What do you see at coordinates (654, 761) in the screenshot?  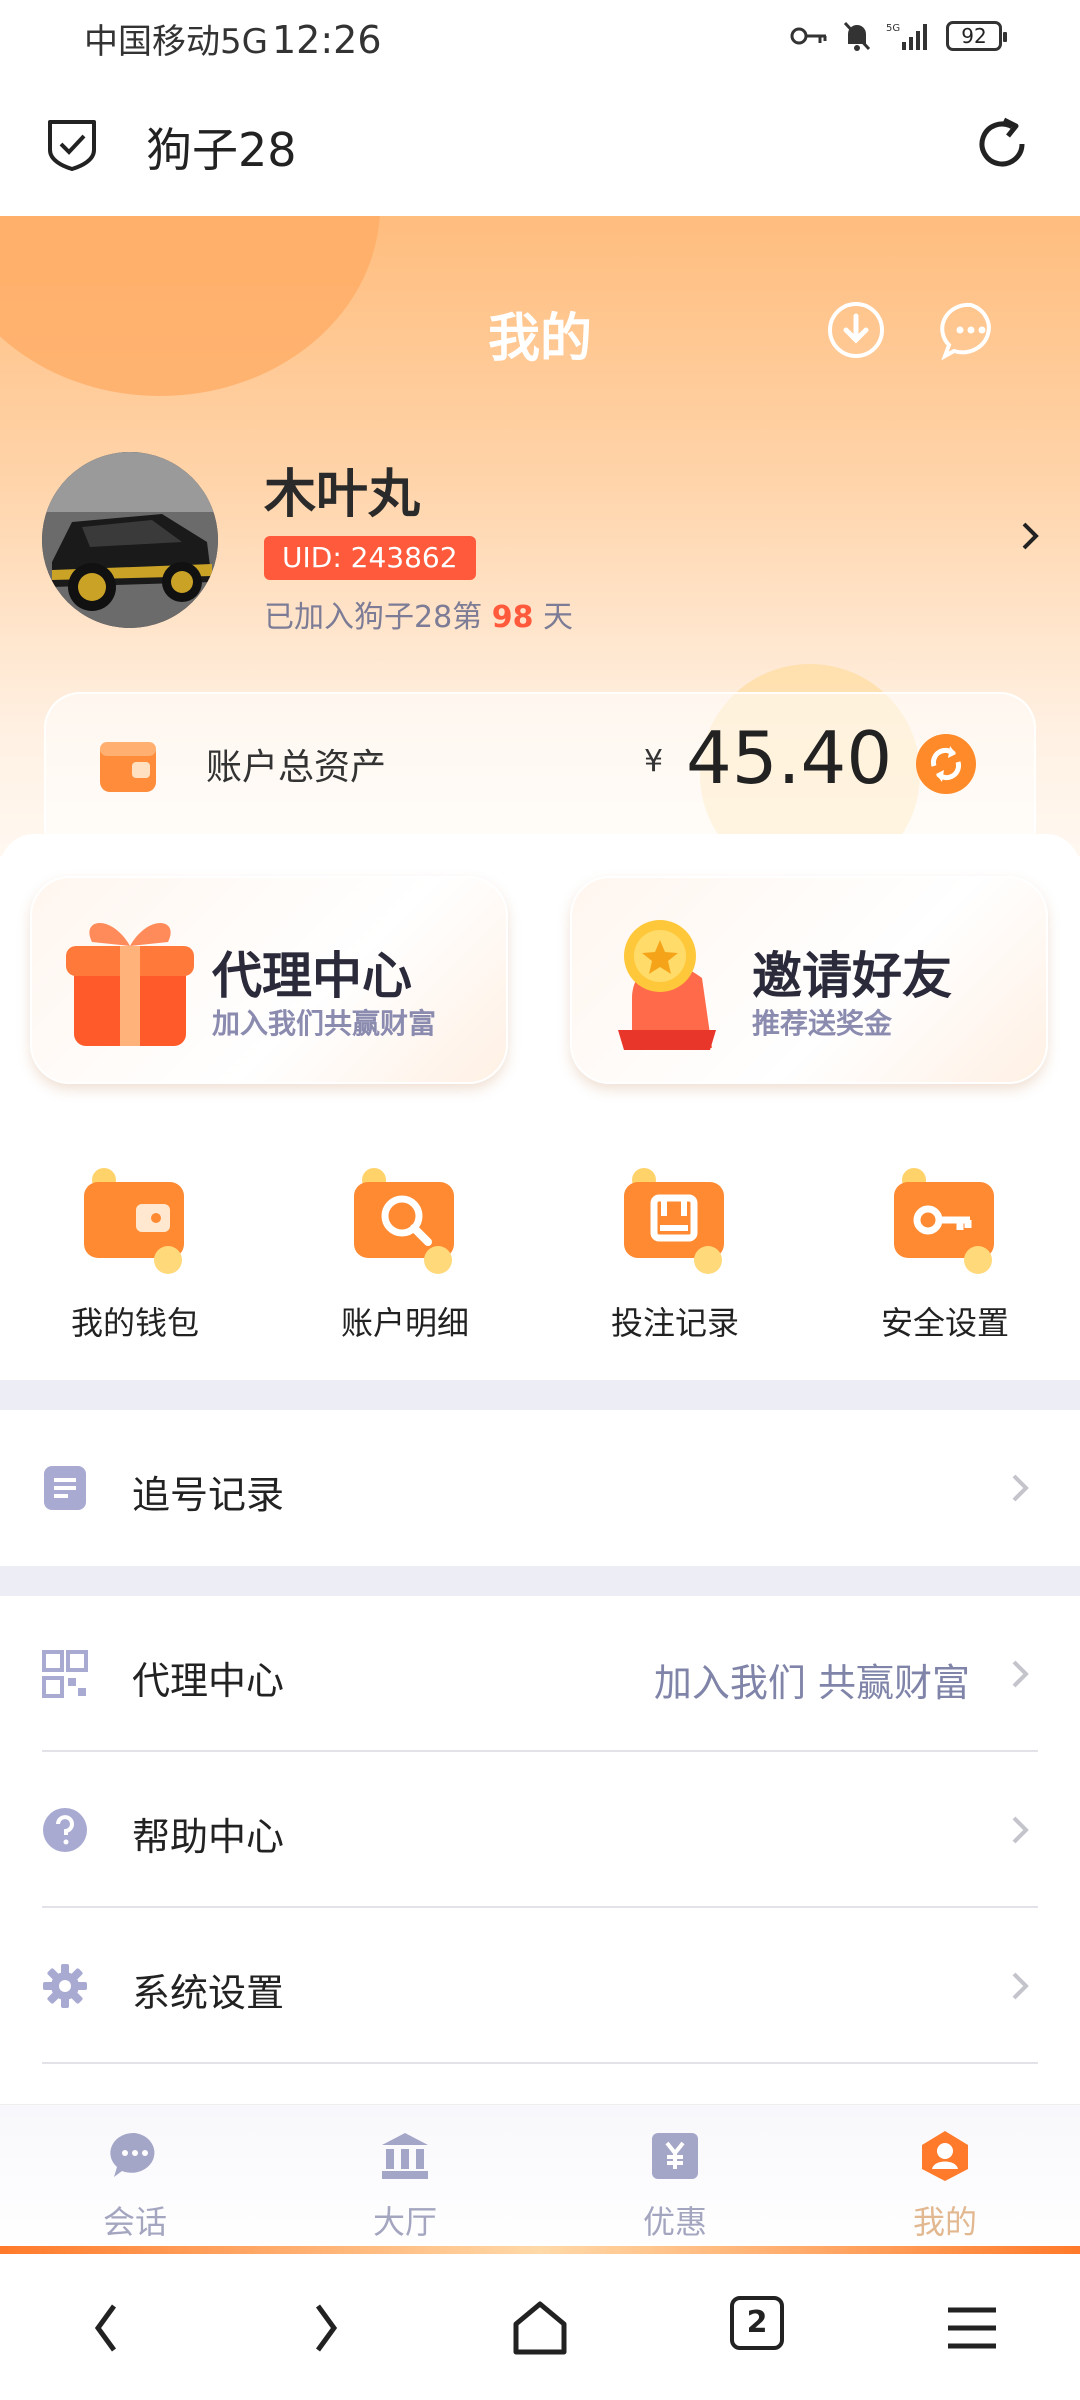 I see `currency-symbol: ¥` at bounding box center [654, 761].